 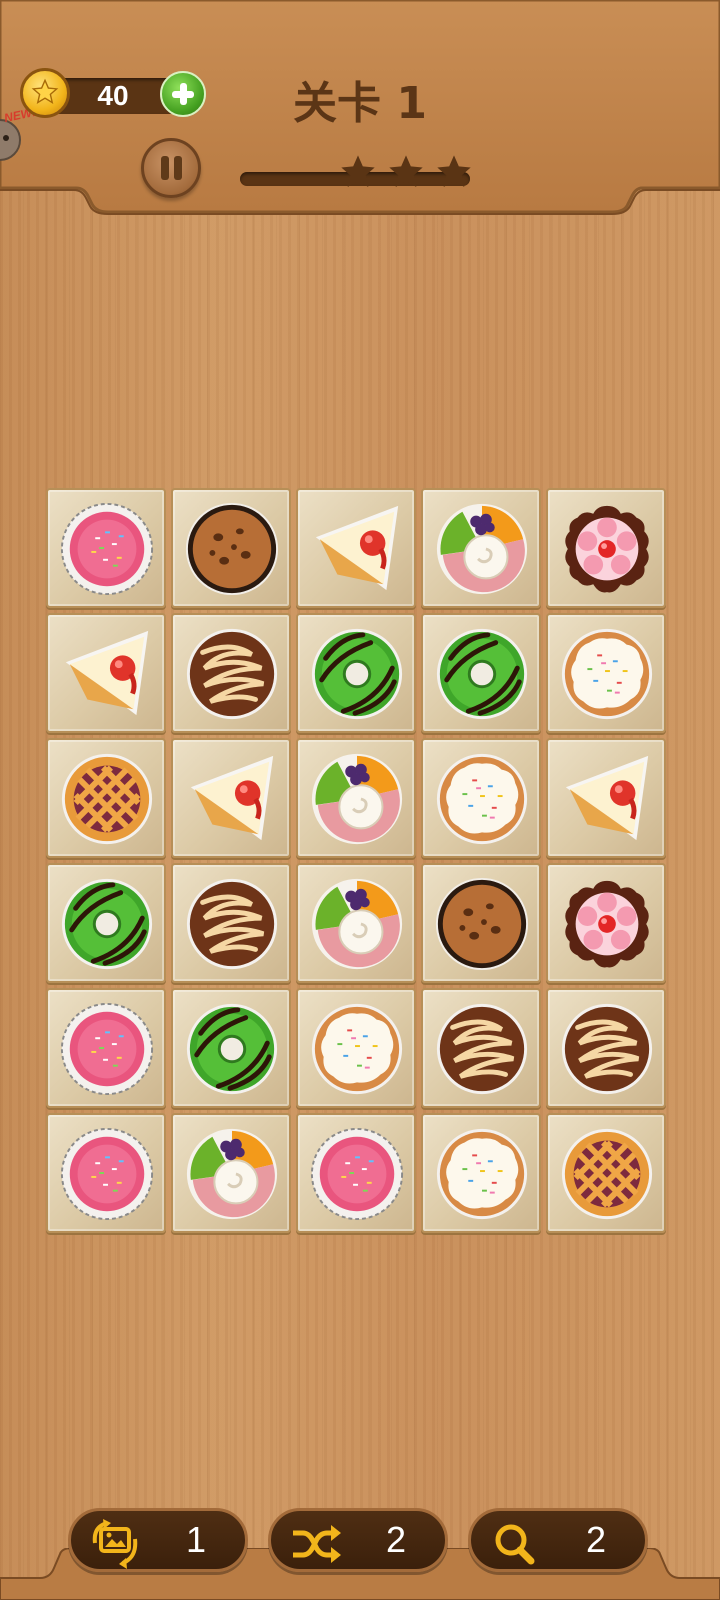 I want to click on pause-button, so click(x=171, y=168).